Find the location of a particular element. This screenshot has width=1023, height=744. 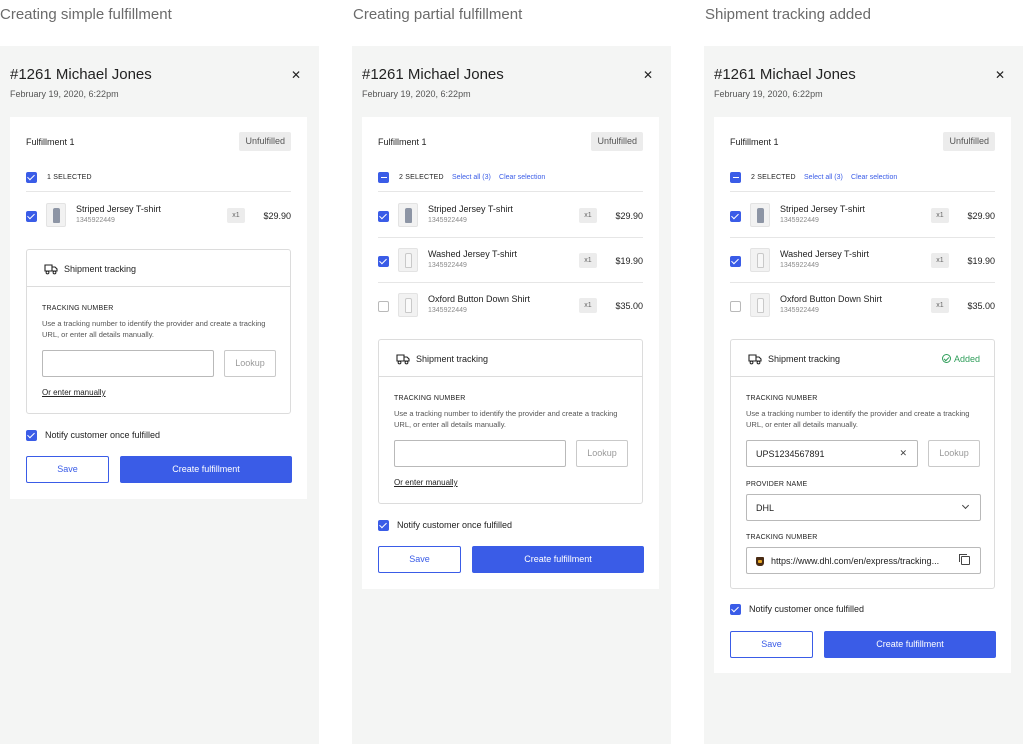

provider-value: DHL is located at coordinates (765, 508).